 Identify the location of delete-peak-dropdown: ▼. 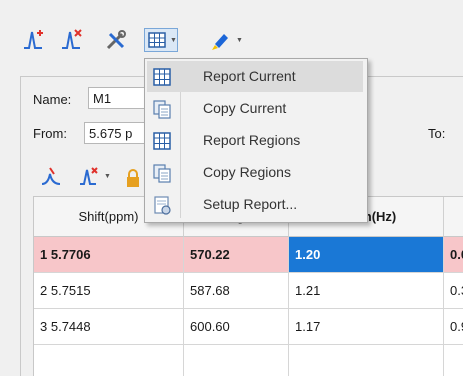
(96, 177).